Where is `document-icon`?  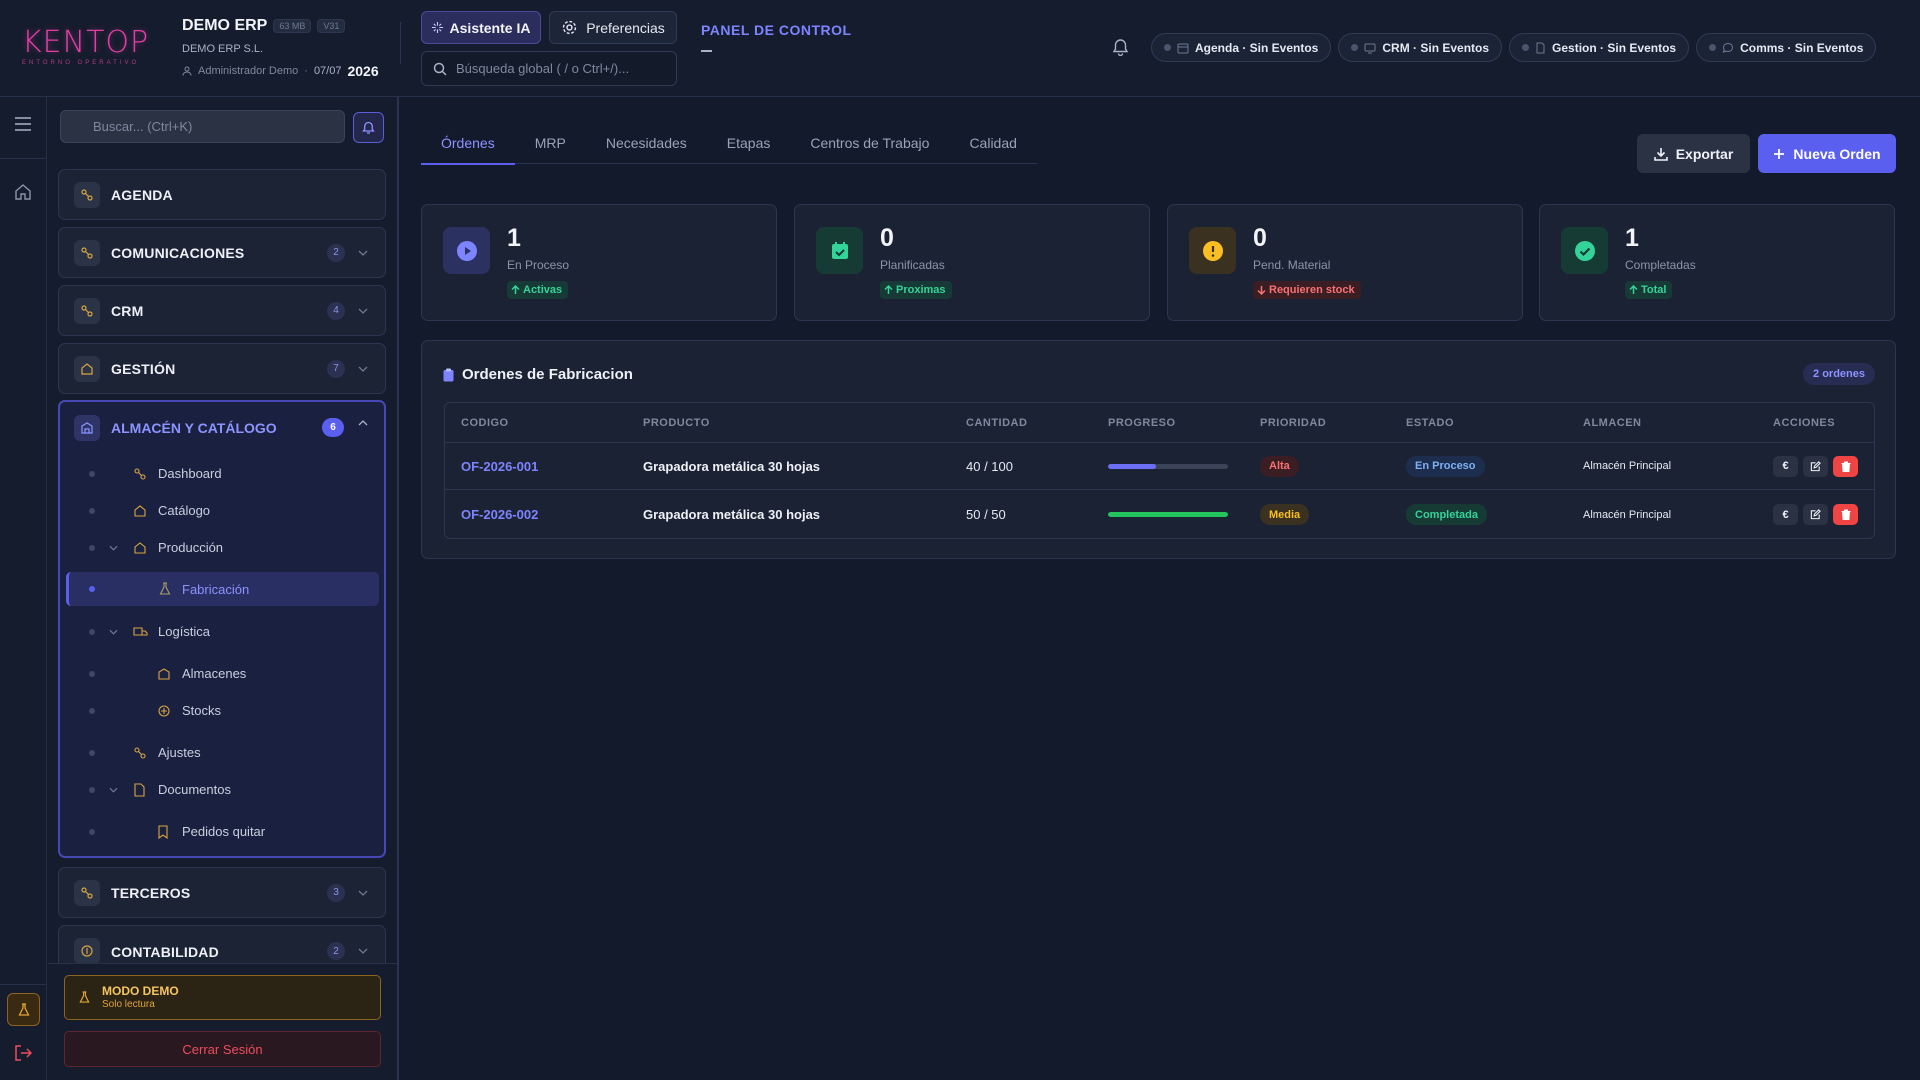 document-icon is located at coordinates (1540, 48).